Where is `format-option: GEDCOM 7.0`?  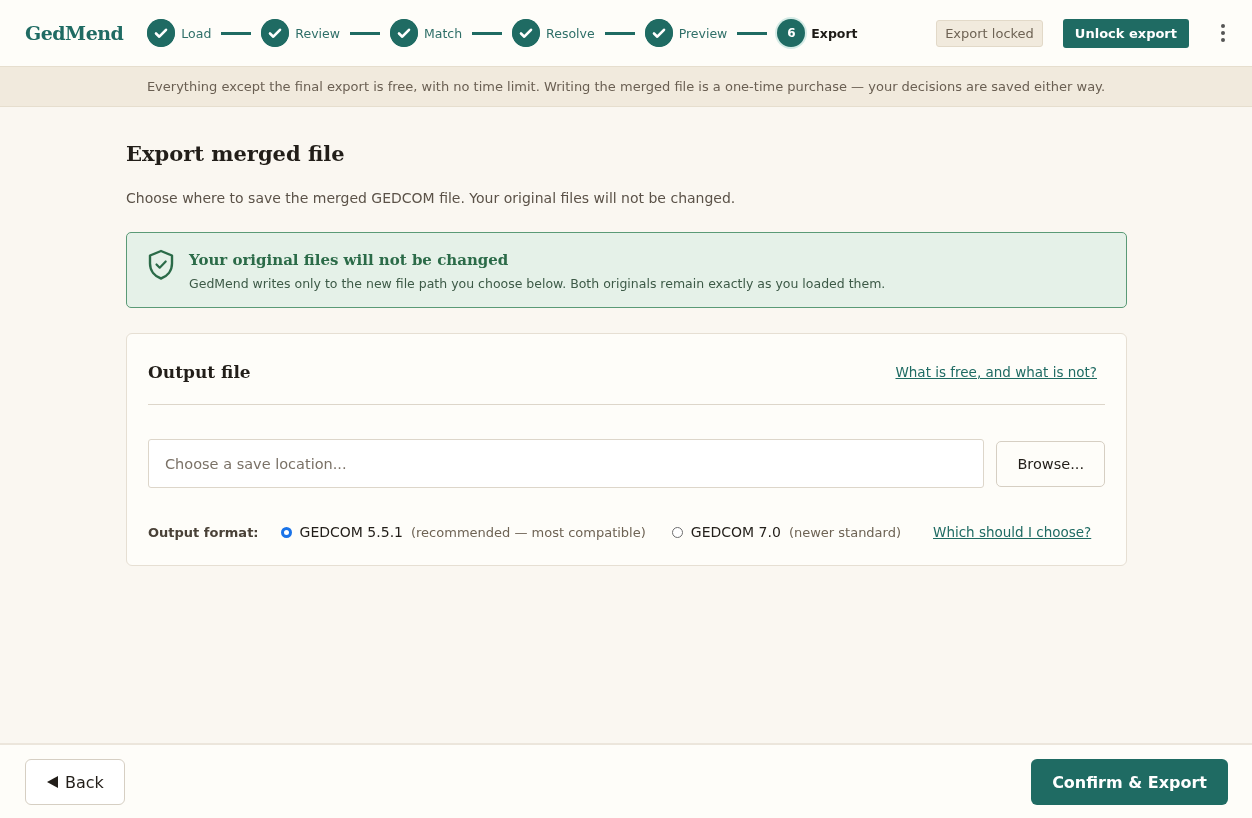 format-option: GEDCOM 7.0 is located at coordinates (735, 532).